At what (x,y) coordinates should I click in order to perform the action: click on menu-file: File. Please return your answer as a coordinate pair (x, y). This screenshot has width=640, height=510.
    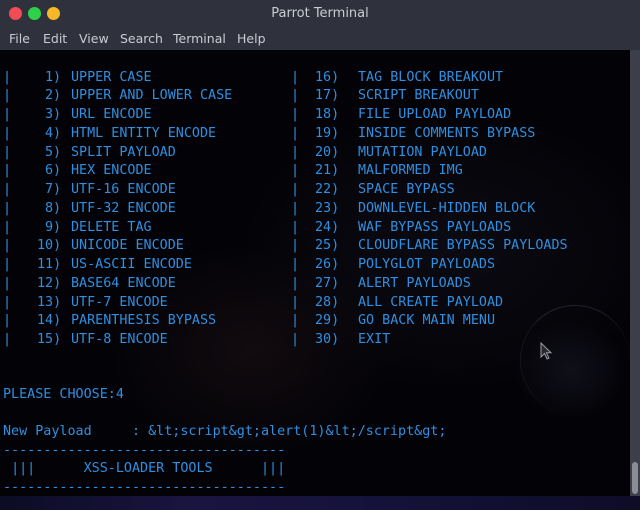
    Looking at the image, I should click on (19, 38).